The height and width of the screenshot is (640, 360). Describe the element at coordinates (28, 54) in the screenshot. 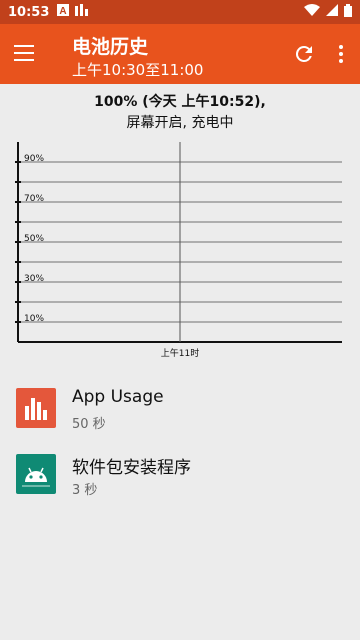

I see `menu-icon` at that location.